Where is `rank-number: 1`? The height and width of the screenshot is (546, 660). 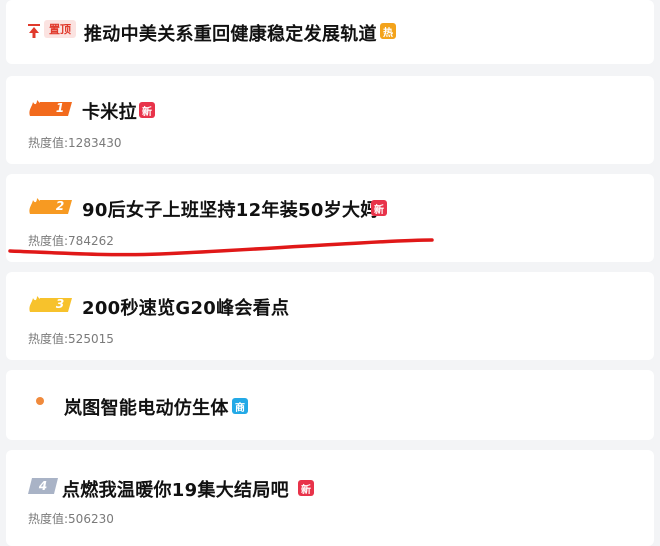
rank-number: 1 is located at coordinates (60, 108).